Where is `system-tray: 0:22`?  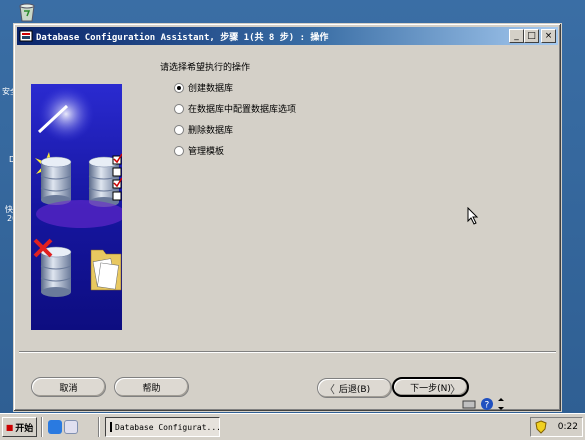
system-tray: 0:22 is located at coordinates (556, 427).